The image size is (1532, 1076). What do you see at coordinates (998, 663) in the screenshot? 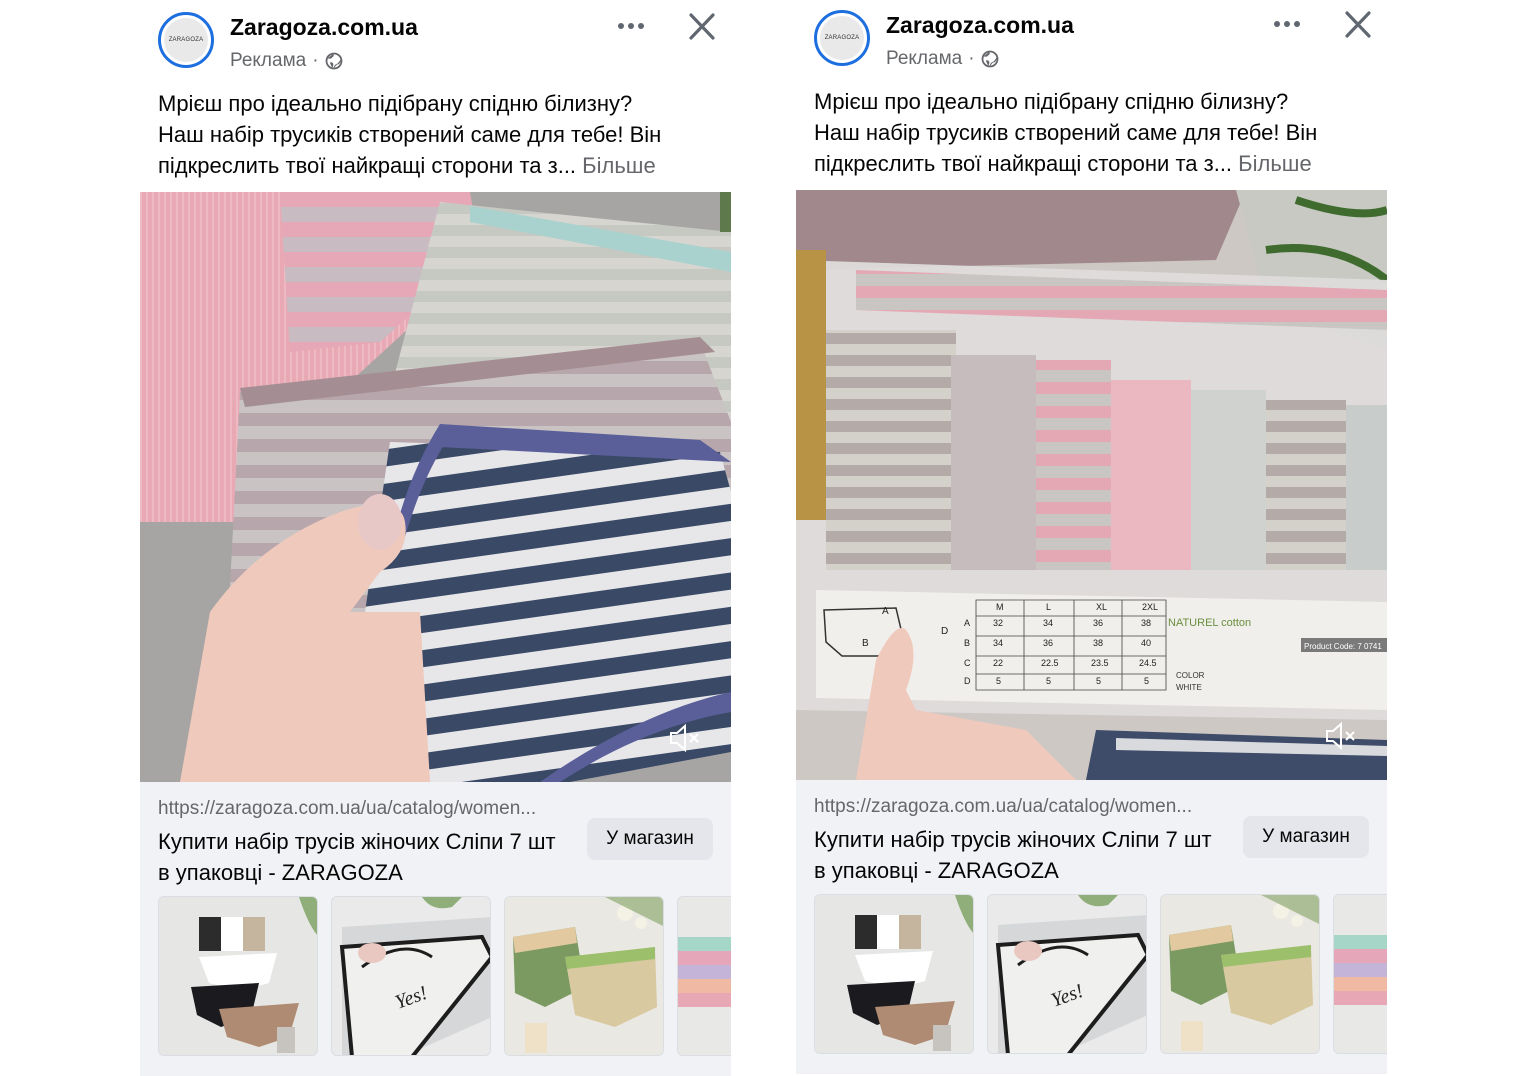
I see `size-cell: 22` at bounding box center [998, 663].